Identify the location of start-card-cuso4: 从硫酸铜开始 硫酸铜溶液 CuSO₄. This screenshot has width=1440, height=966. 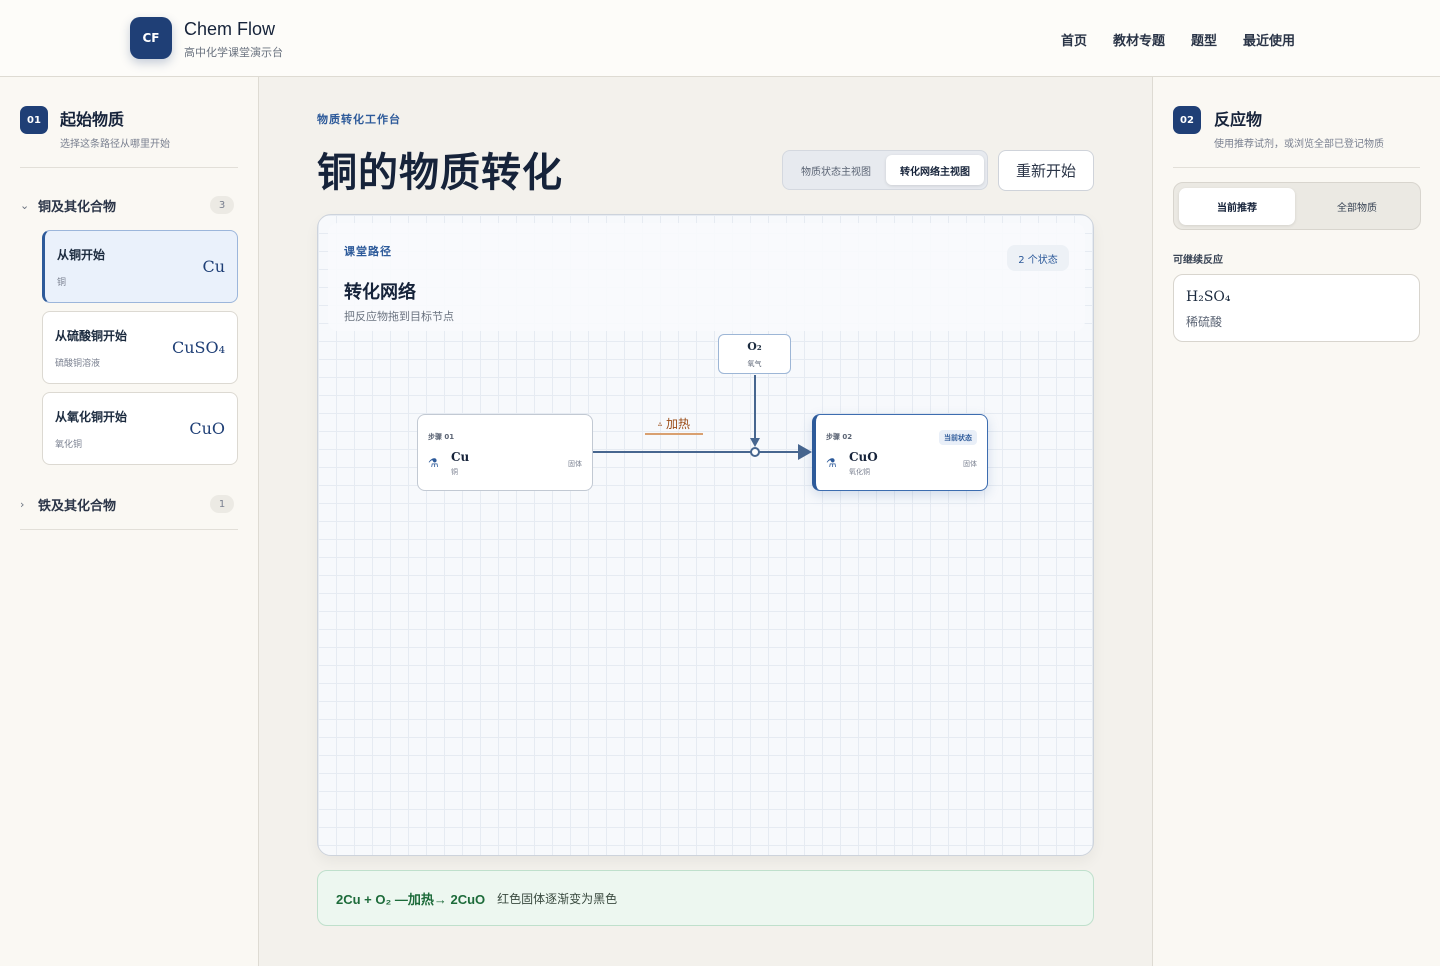
(140, 347).